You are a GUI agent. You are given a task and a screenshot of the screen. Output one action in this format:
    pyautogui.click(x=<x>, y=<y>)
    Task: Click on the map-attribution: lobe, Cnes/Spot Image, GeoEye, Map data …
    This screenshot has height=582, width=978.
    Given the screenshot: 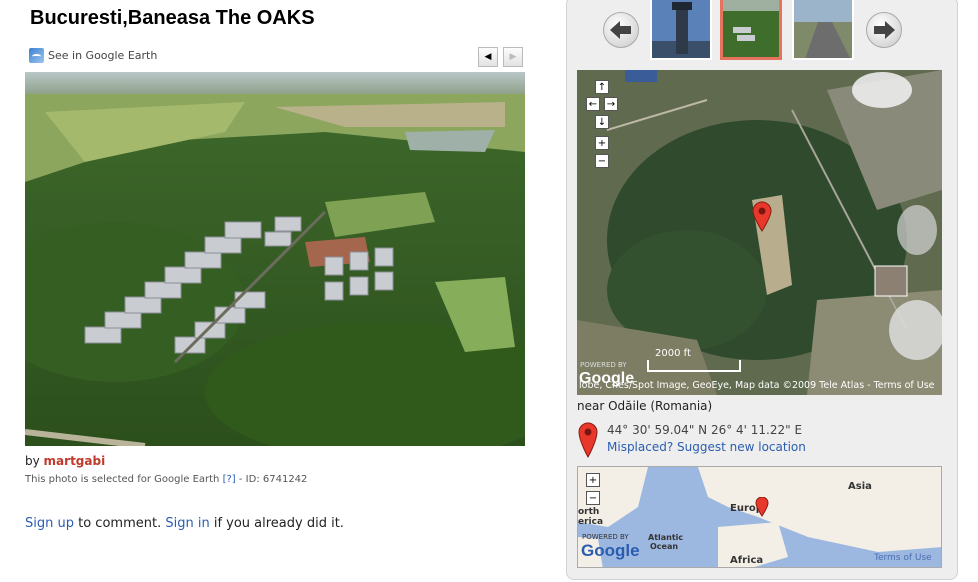 What is the action you would take?
    pyautogui.click(x=759, y=385)
    